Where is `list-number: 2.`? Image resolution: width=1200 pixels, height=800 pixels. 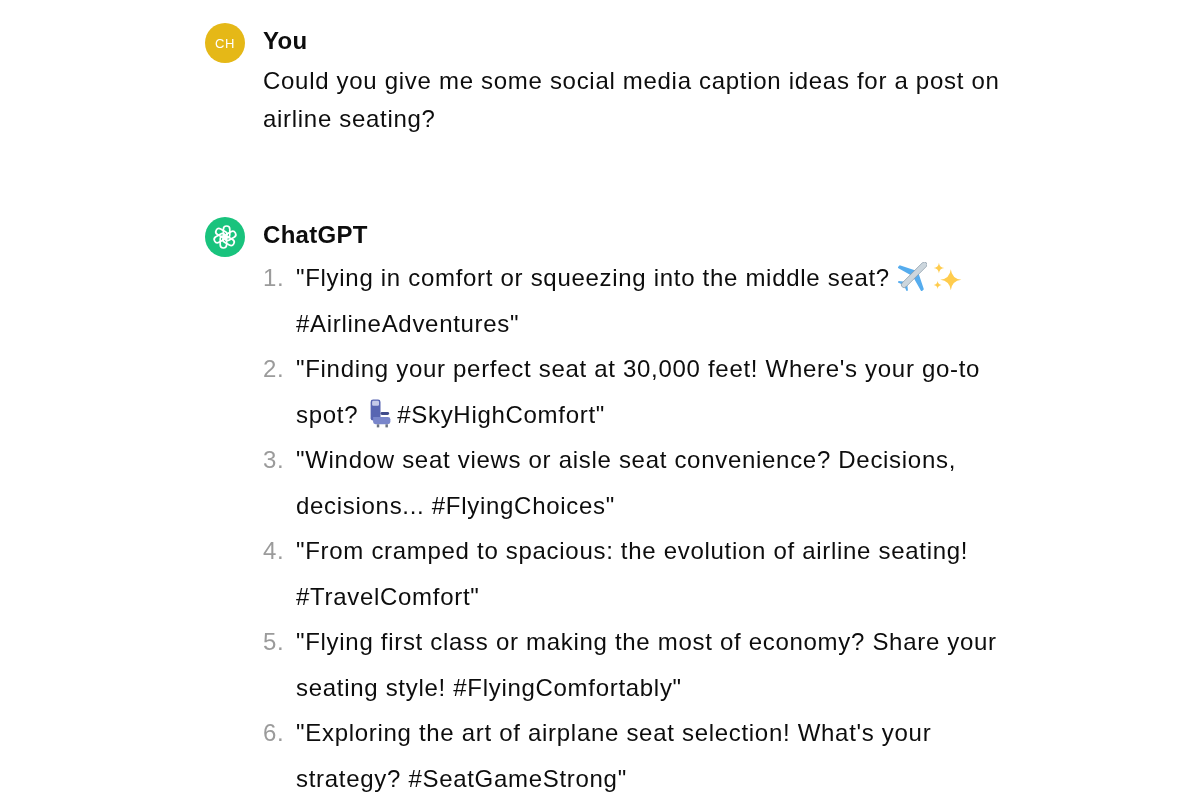
list-number: 2. is located at coordinates (274, 369).